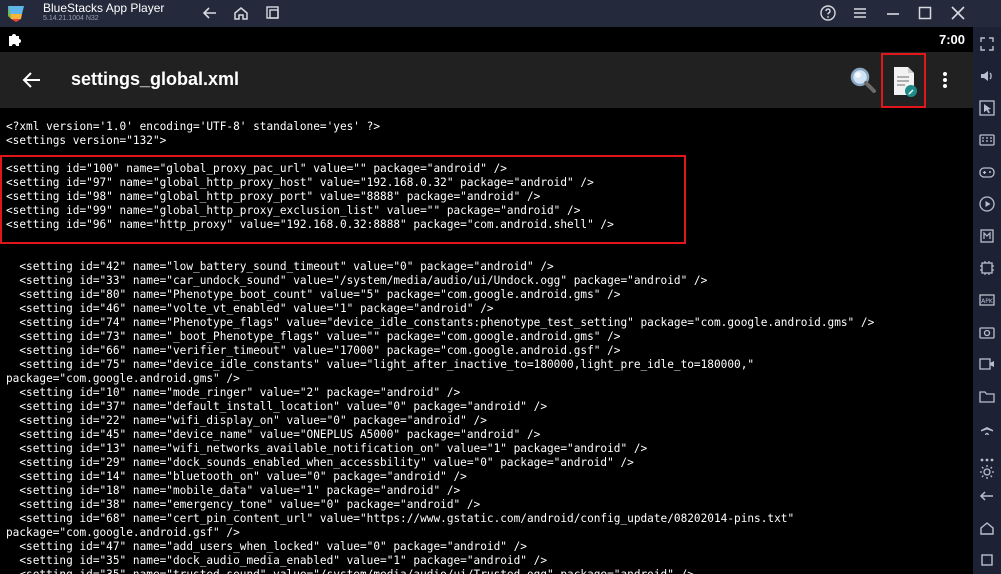  I want to click on screenshot-icon, so click(987, 332).